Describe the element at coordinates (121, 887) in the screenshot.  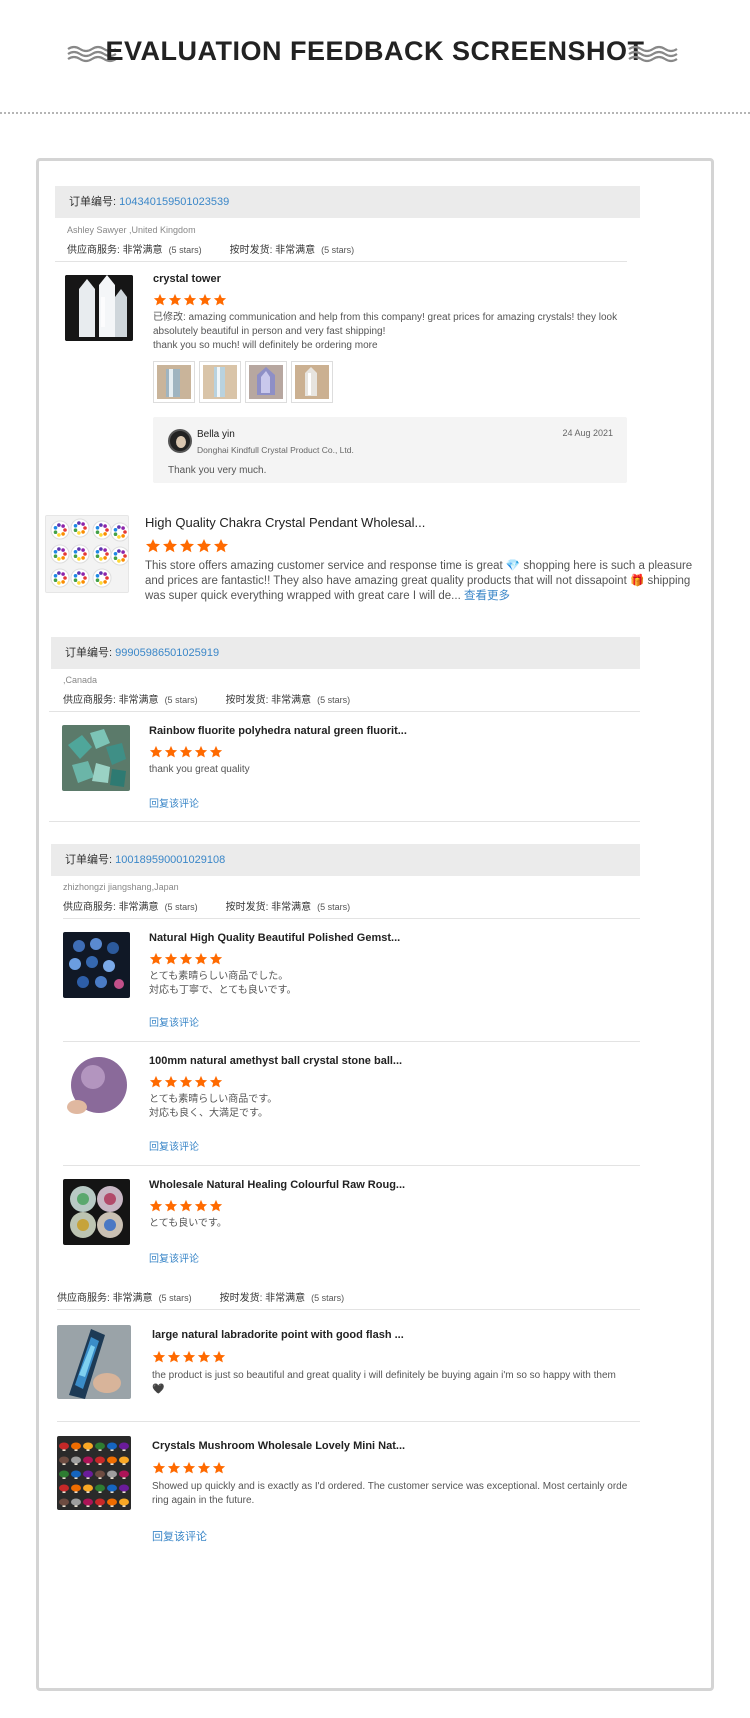
I see `buyer-name: zhizhongzi jiangshang,Japan` at that location.